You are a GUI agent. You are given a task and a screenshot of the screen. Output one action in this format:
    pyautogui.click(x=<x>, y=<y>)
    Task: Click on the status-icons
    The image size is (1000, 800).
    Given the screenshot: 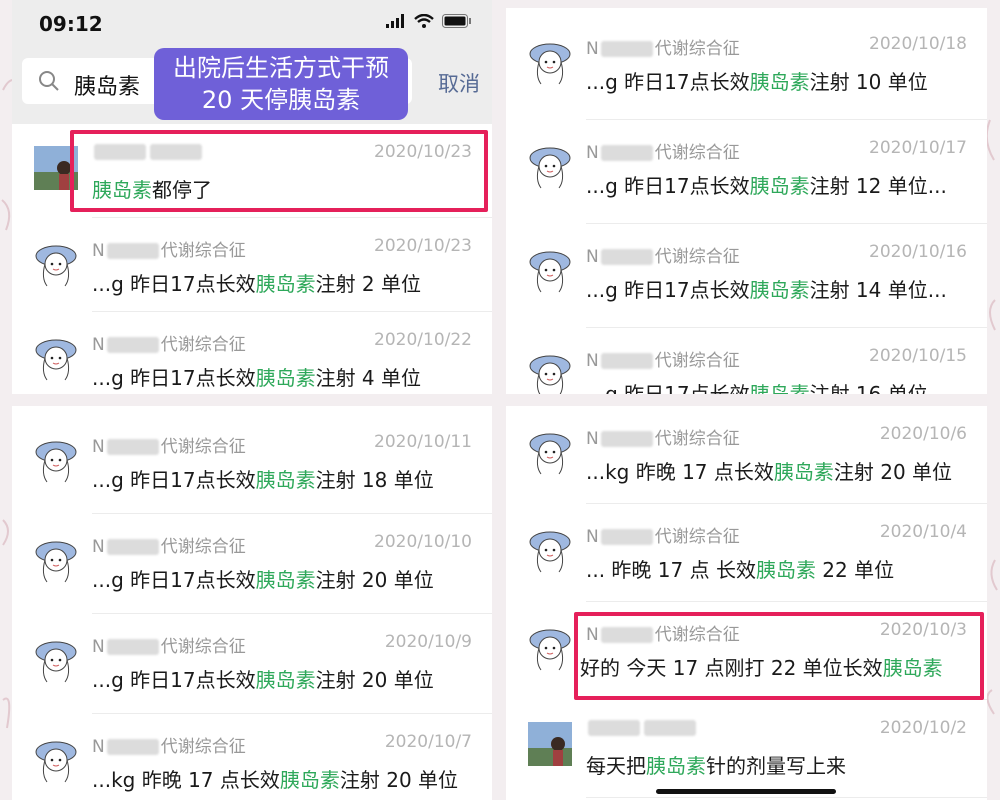 What is the action you would take?
    pyautogui.click(x=429, y=21)
    